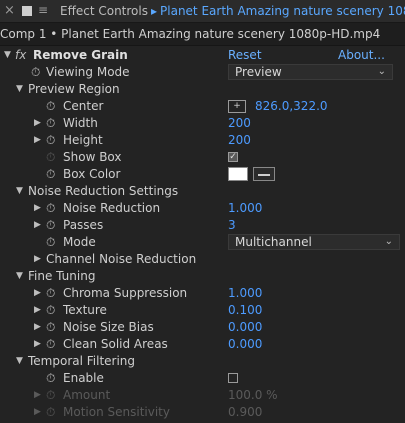 The image size is (405, 423). Describe the element at coordinates (20, 55) in the screenshot. I see `fx-toggle: fx` at that location.